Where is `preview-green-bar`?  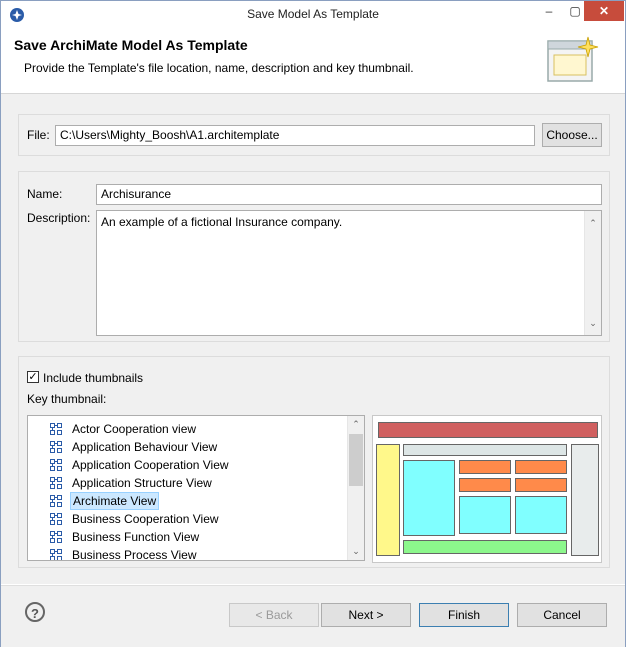 preview-green-bar is located at coordinates (485, 547).